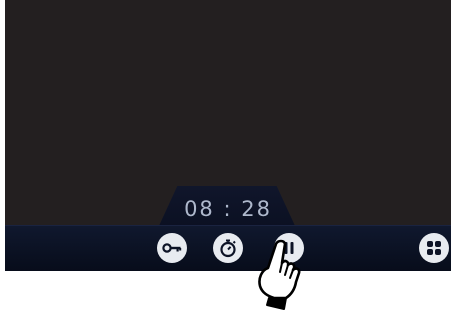 The height and width of the screenshot is (312, 452). Describe the element at coordinates (228, 209) in the screenshot. I see `timer-display: 08 : 28` at that location.